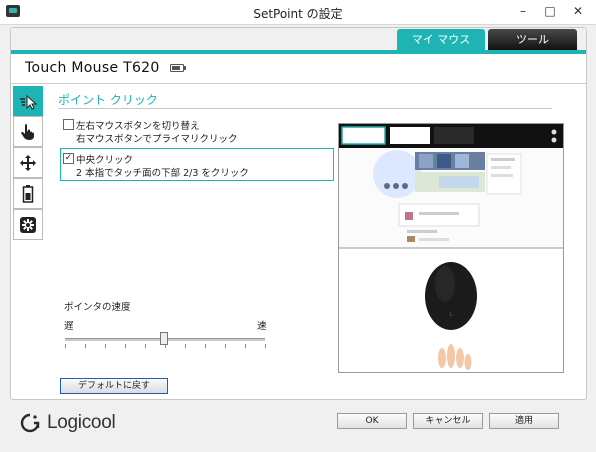 This screenshot has height=452, width=596. I want to click on tab-bar: マイ マウス ツール, so click(298, 41).